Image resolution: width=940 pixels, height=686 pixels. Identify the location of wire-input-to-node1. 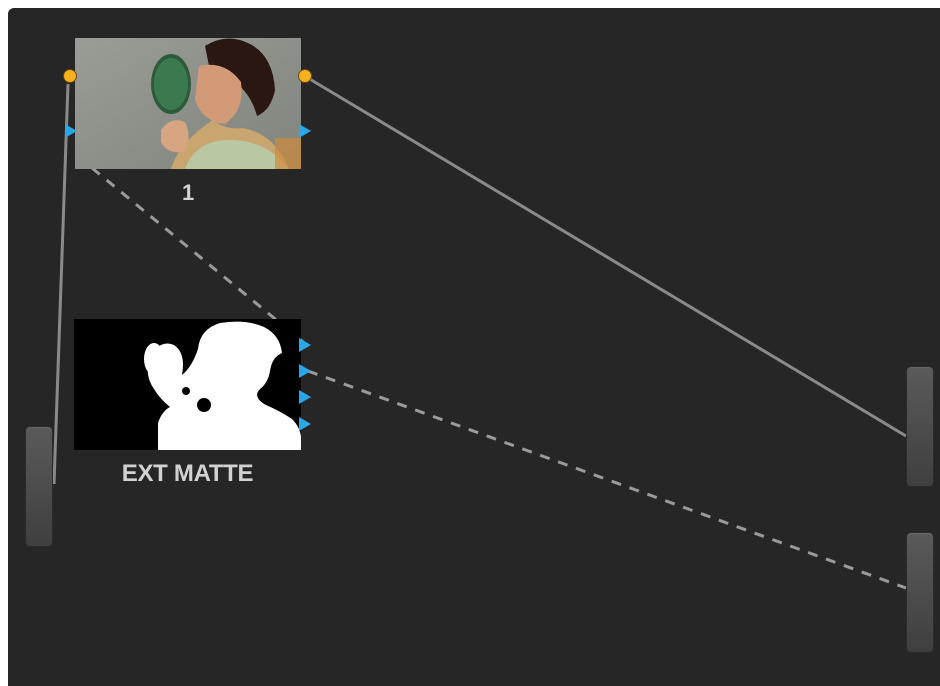
(61, 284).